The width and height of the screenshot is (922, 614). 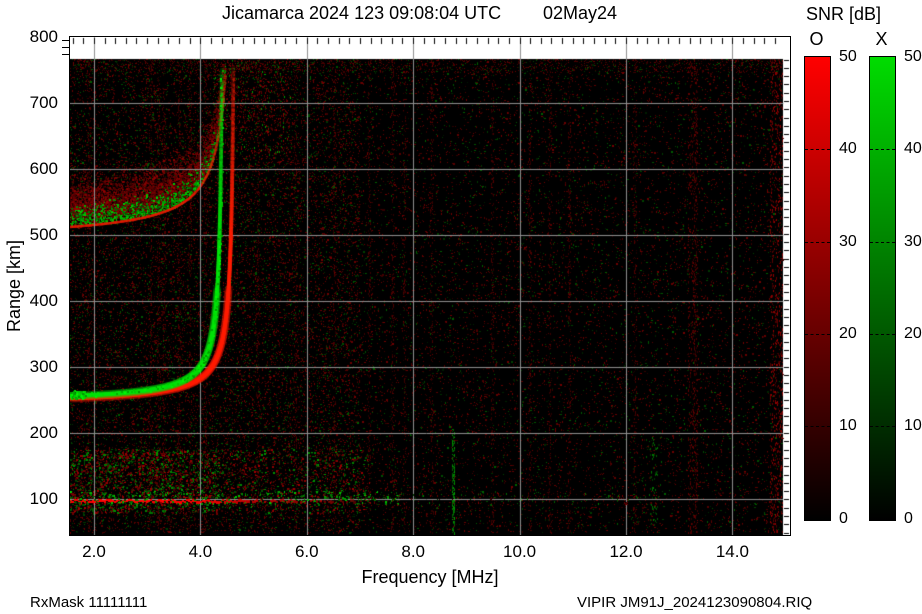 I want to click on x-tick-label: 12.0, so click(x=626, y=551).